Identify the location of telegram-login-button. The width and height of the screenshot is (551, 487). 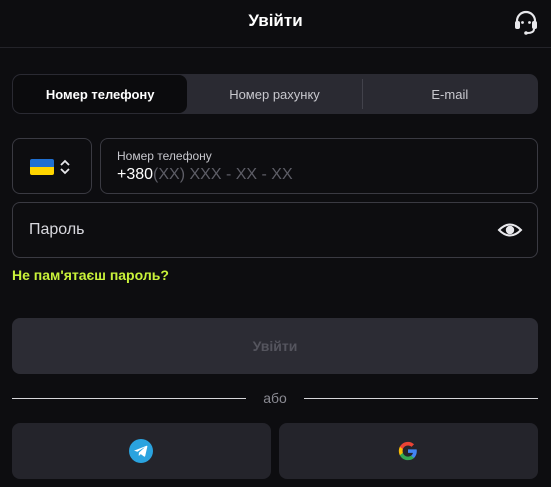
(141, 451).